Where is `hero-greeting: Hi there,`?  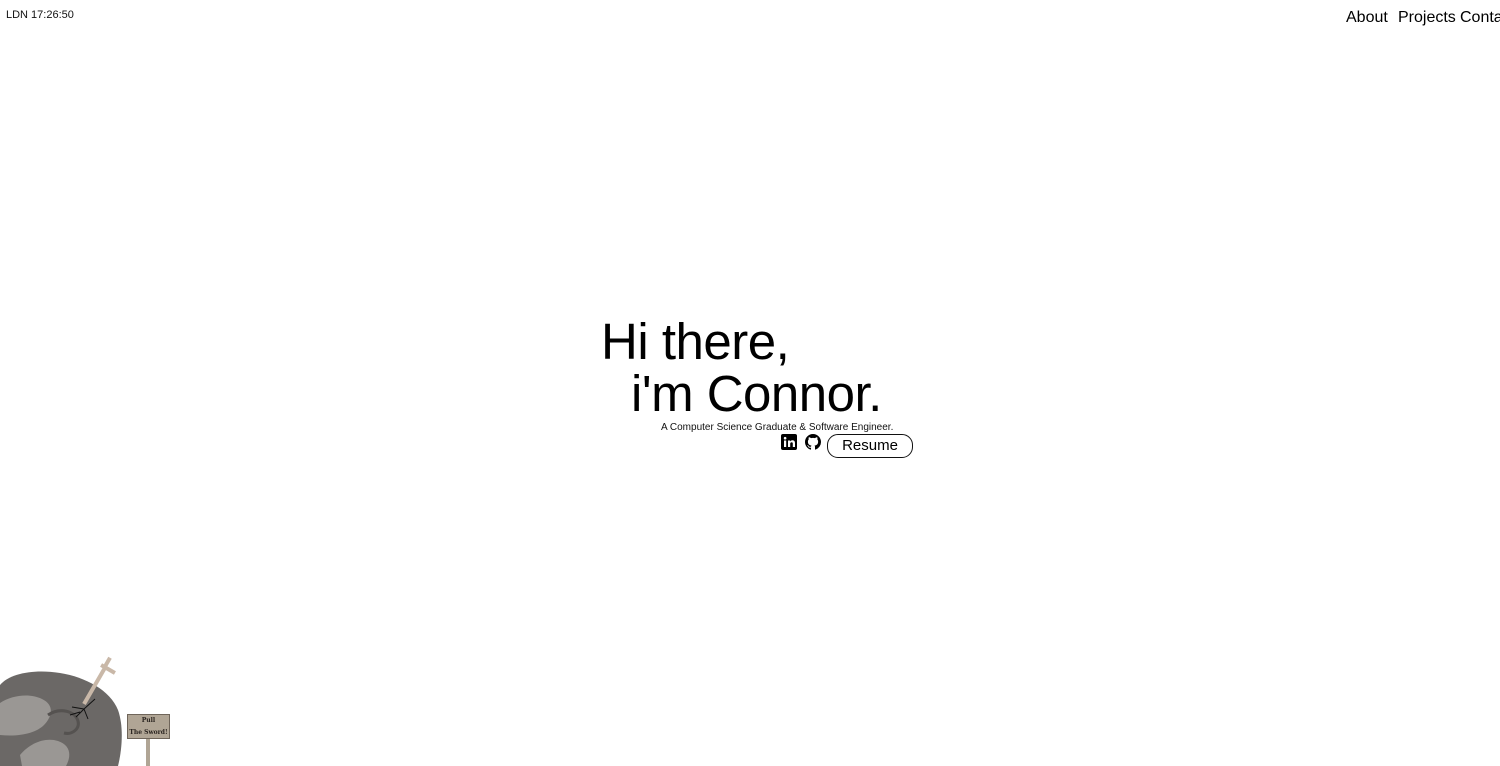 hero-greeting: Hi there, is located at coordinates (695, 341).